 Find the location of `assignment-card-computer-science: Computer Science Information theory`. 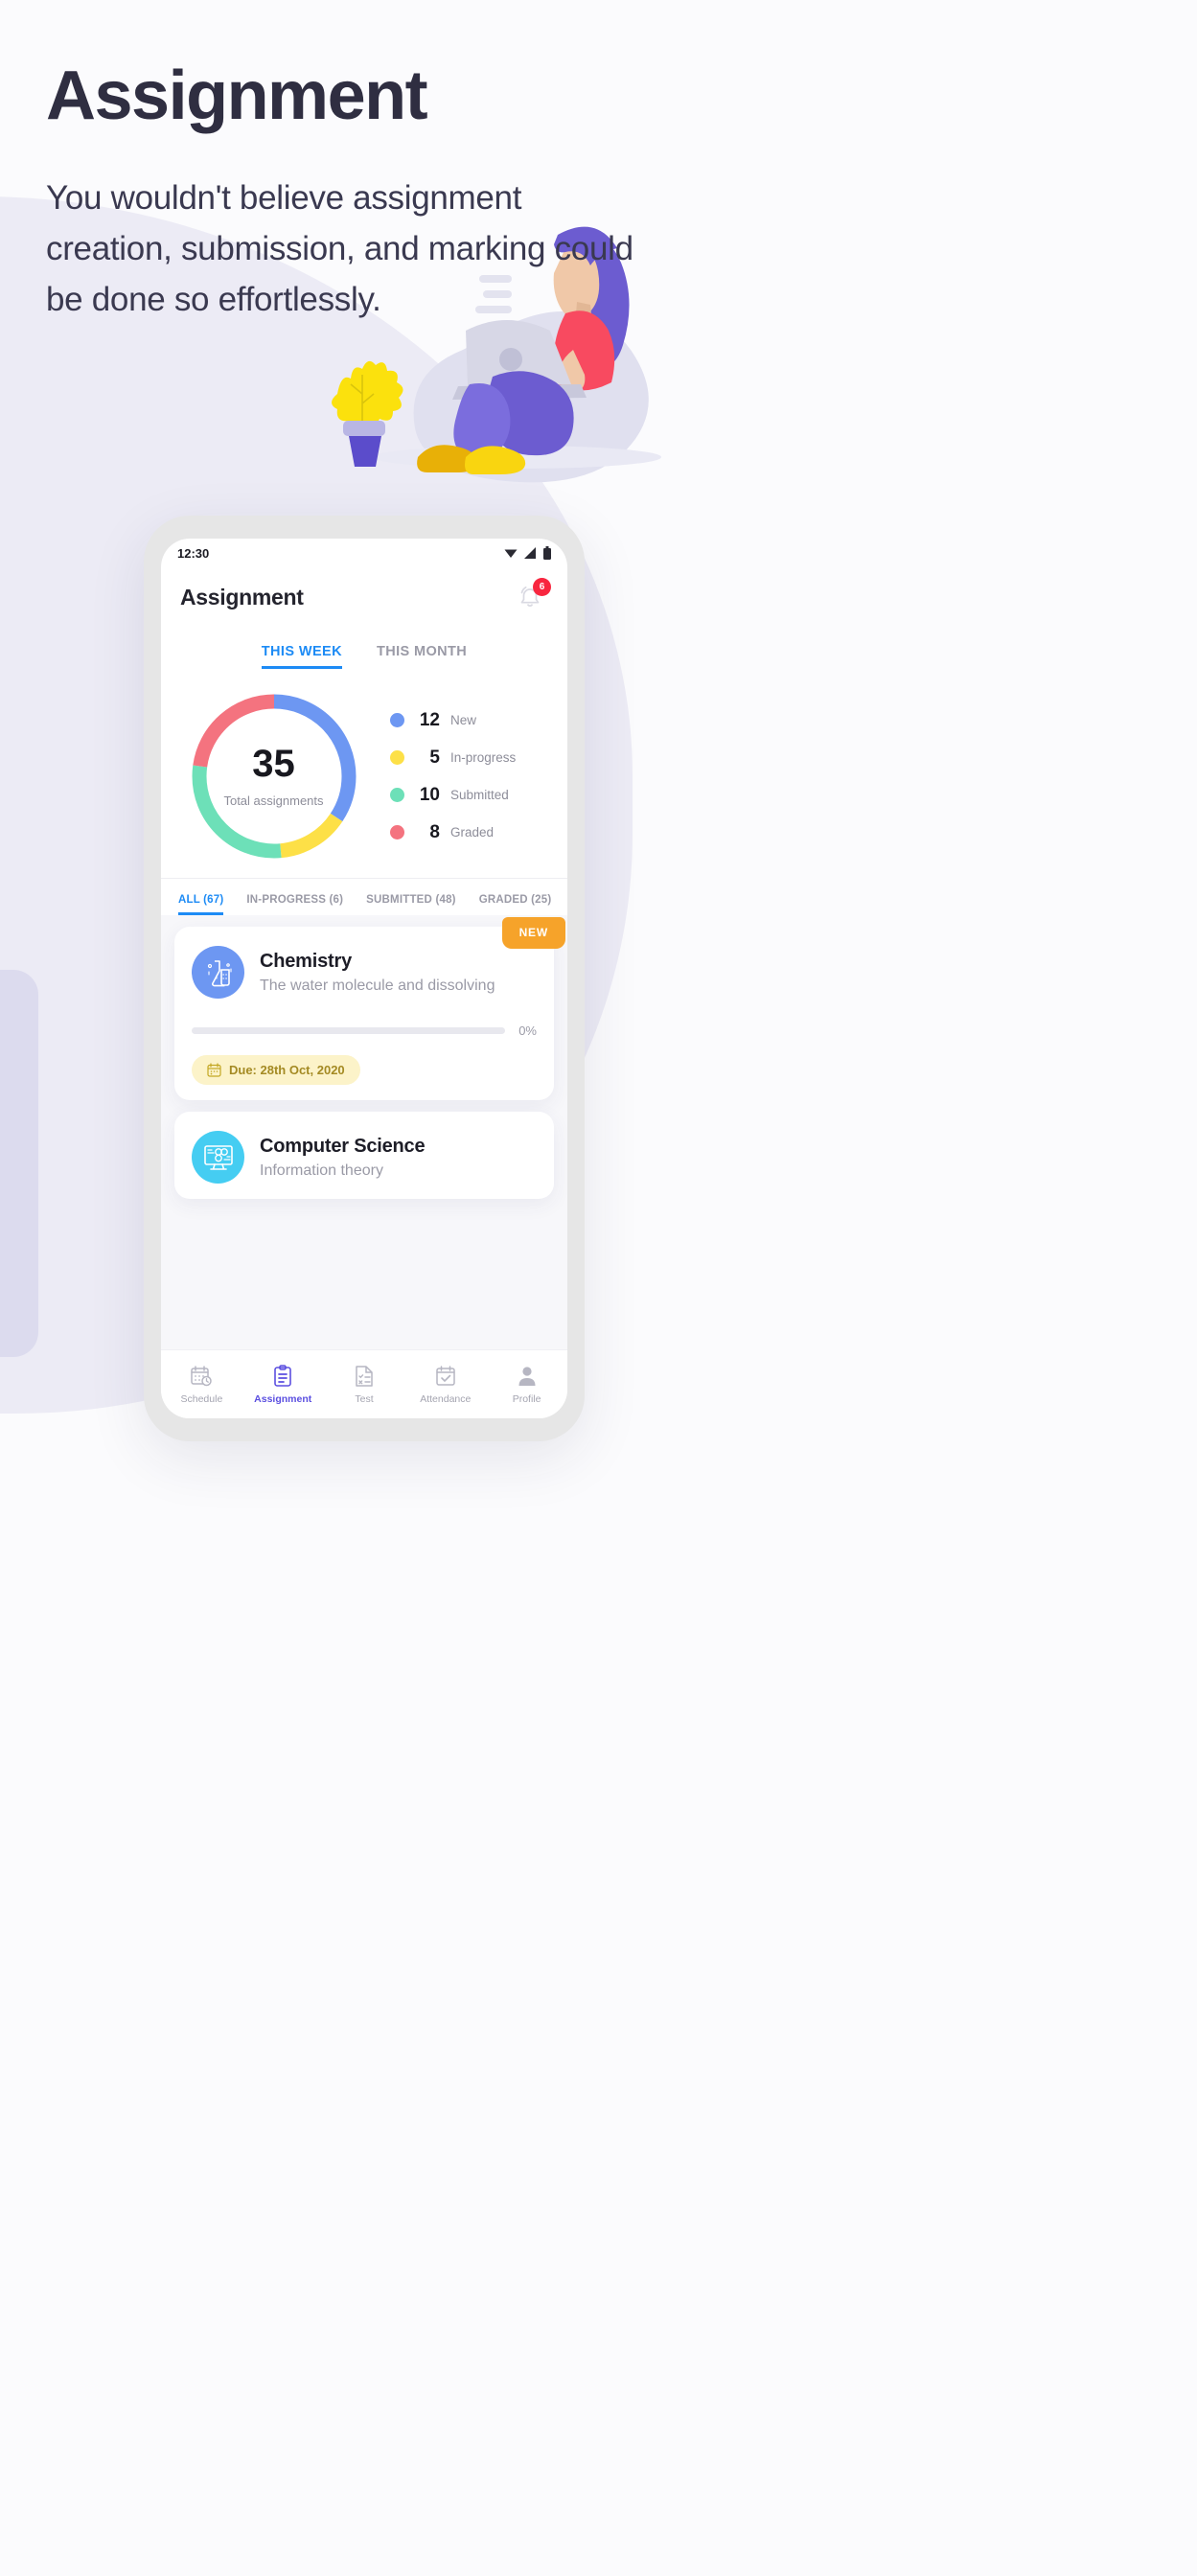

assignment-card-computer-science: Computer Science Information theory is located at coordinates (364, 1155).